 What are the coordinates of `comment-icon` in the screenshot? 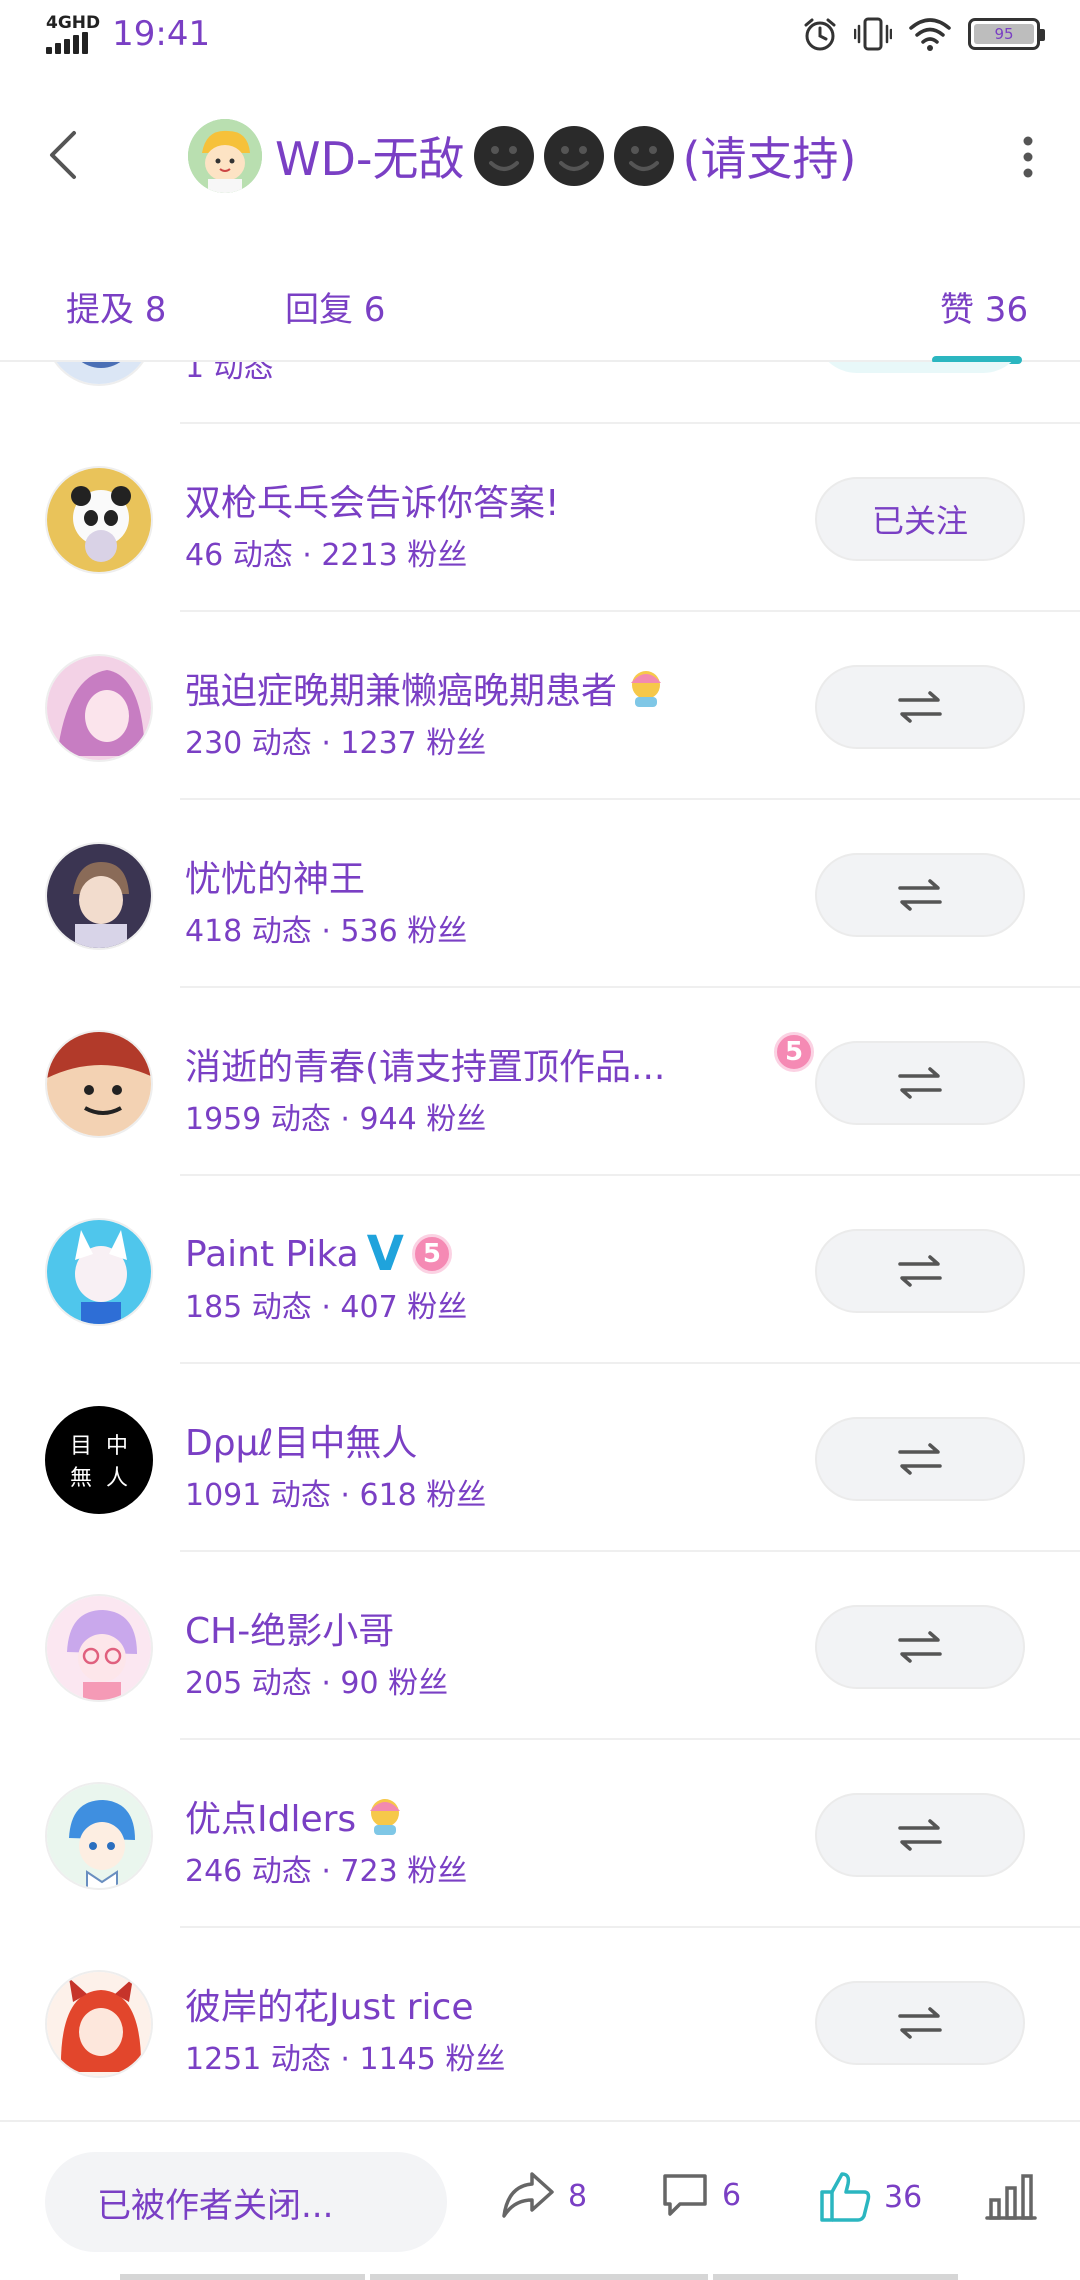 It's located at (685, 2195).